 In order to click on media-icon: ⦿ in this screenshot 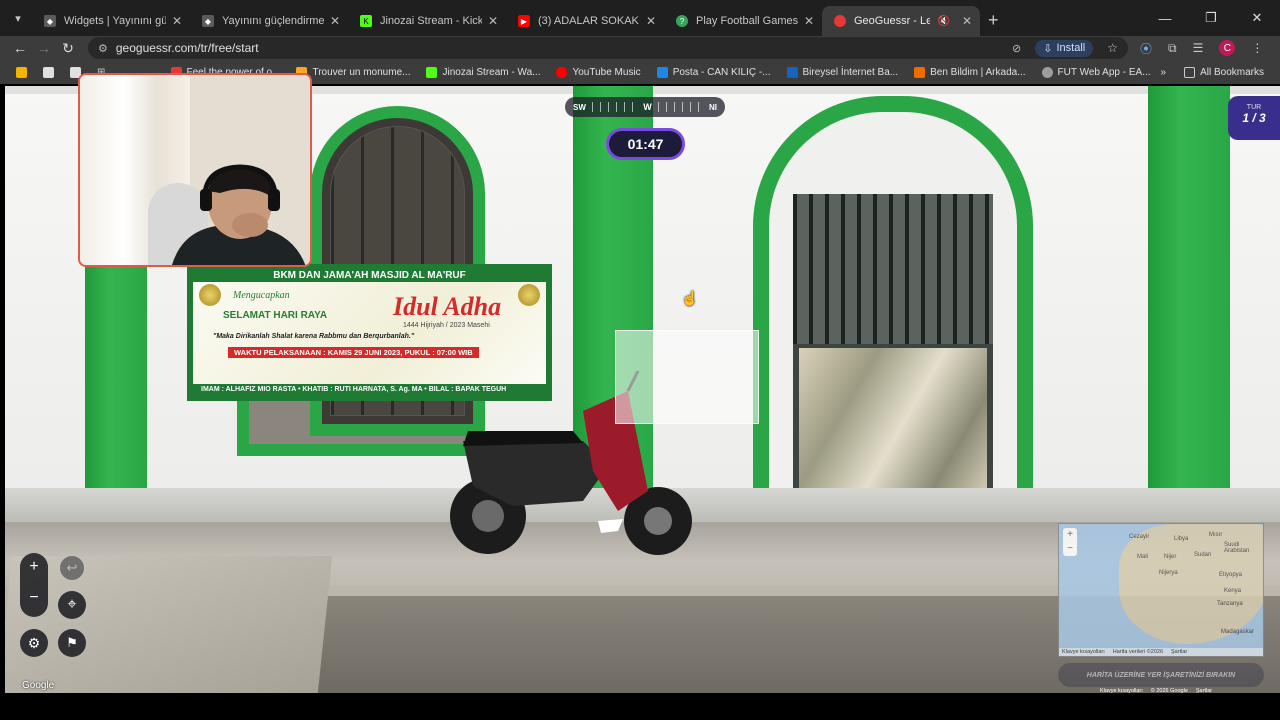, I will do `click(1146, 48)`.